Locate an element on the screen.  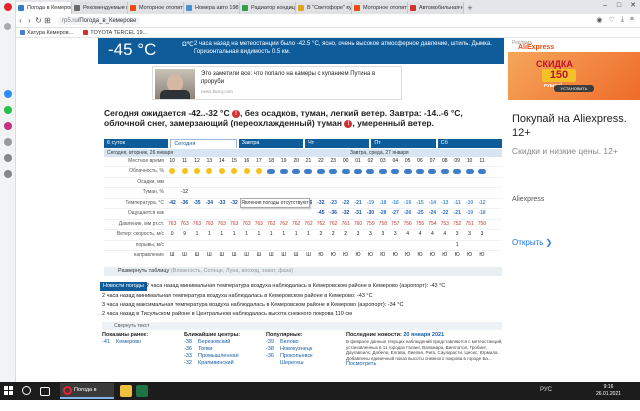
tab-favicon-icon is located at coordinates (133, 8).